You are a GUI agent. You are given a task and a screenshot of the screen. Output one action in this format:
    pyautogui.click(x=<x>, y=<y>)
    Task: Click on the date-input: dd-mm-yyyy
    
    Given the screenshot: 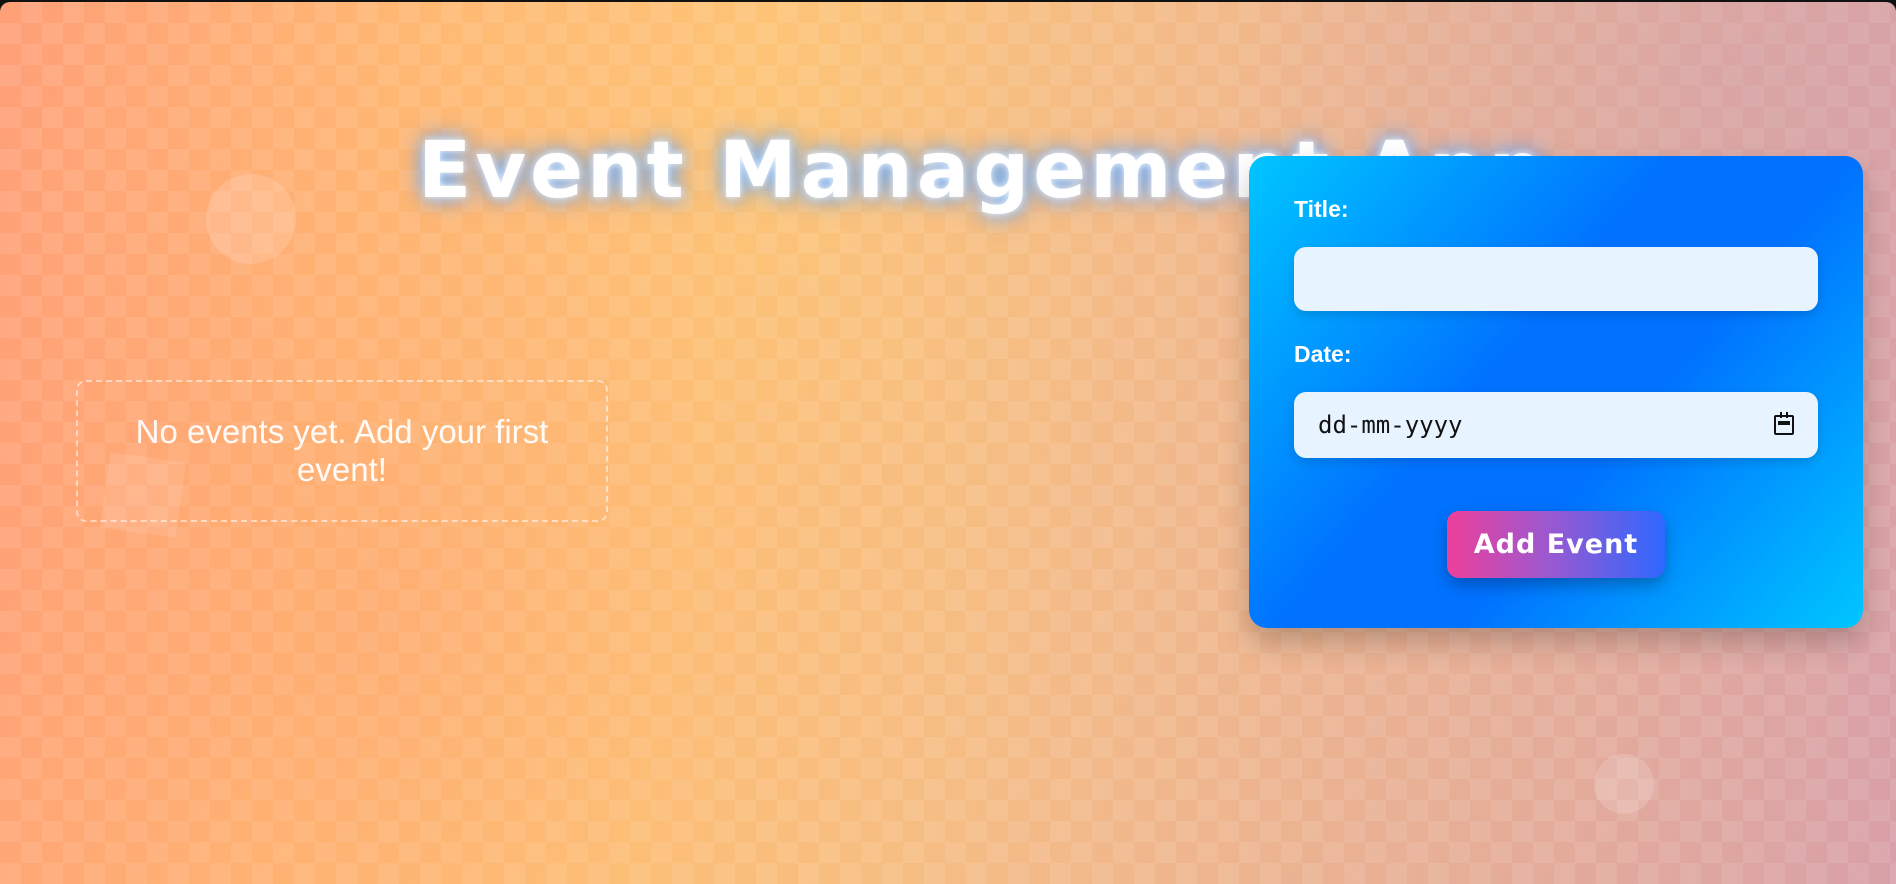 What is the action you would take?
    pyautogui.click(x=1556, y=425)
    